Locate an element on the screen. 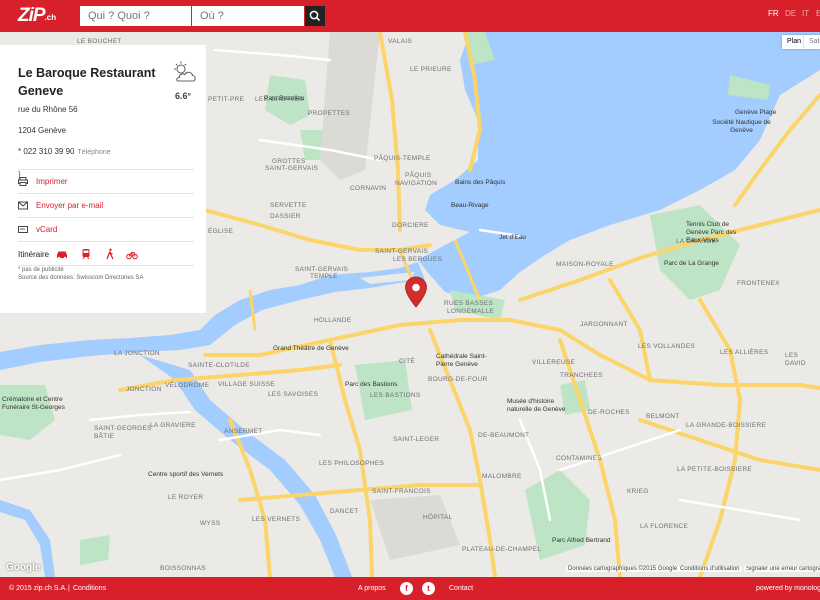 The height and width of the screenshot is (600, 820). map-label: RUES BASSES is located at coordinates (469, 303).